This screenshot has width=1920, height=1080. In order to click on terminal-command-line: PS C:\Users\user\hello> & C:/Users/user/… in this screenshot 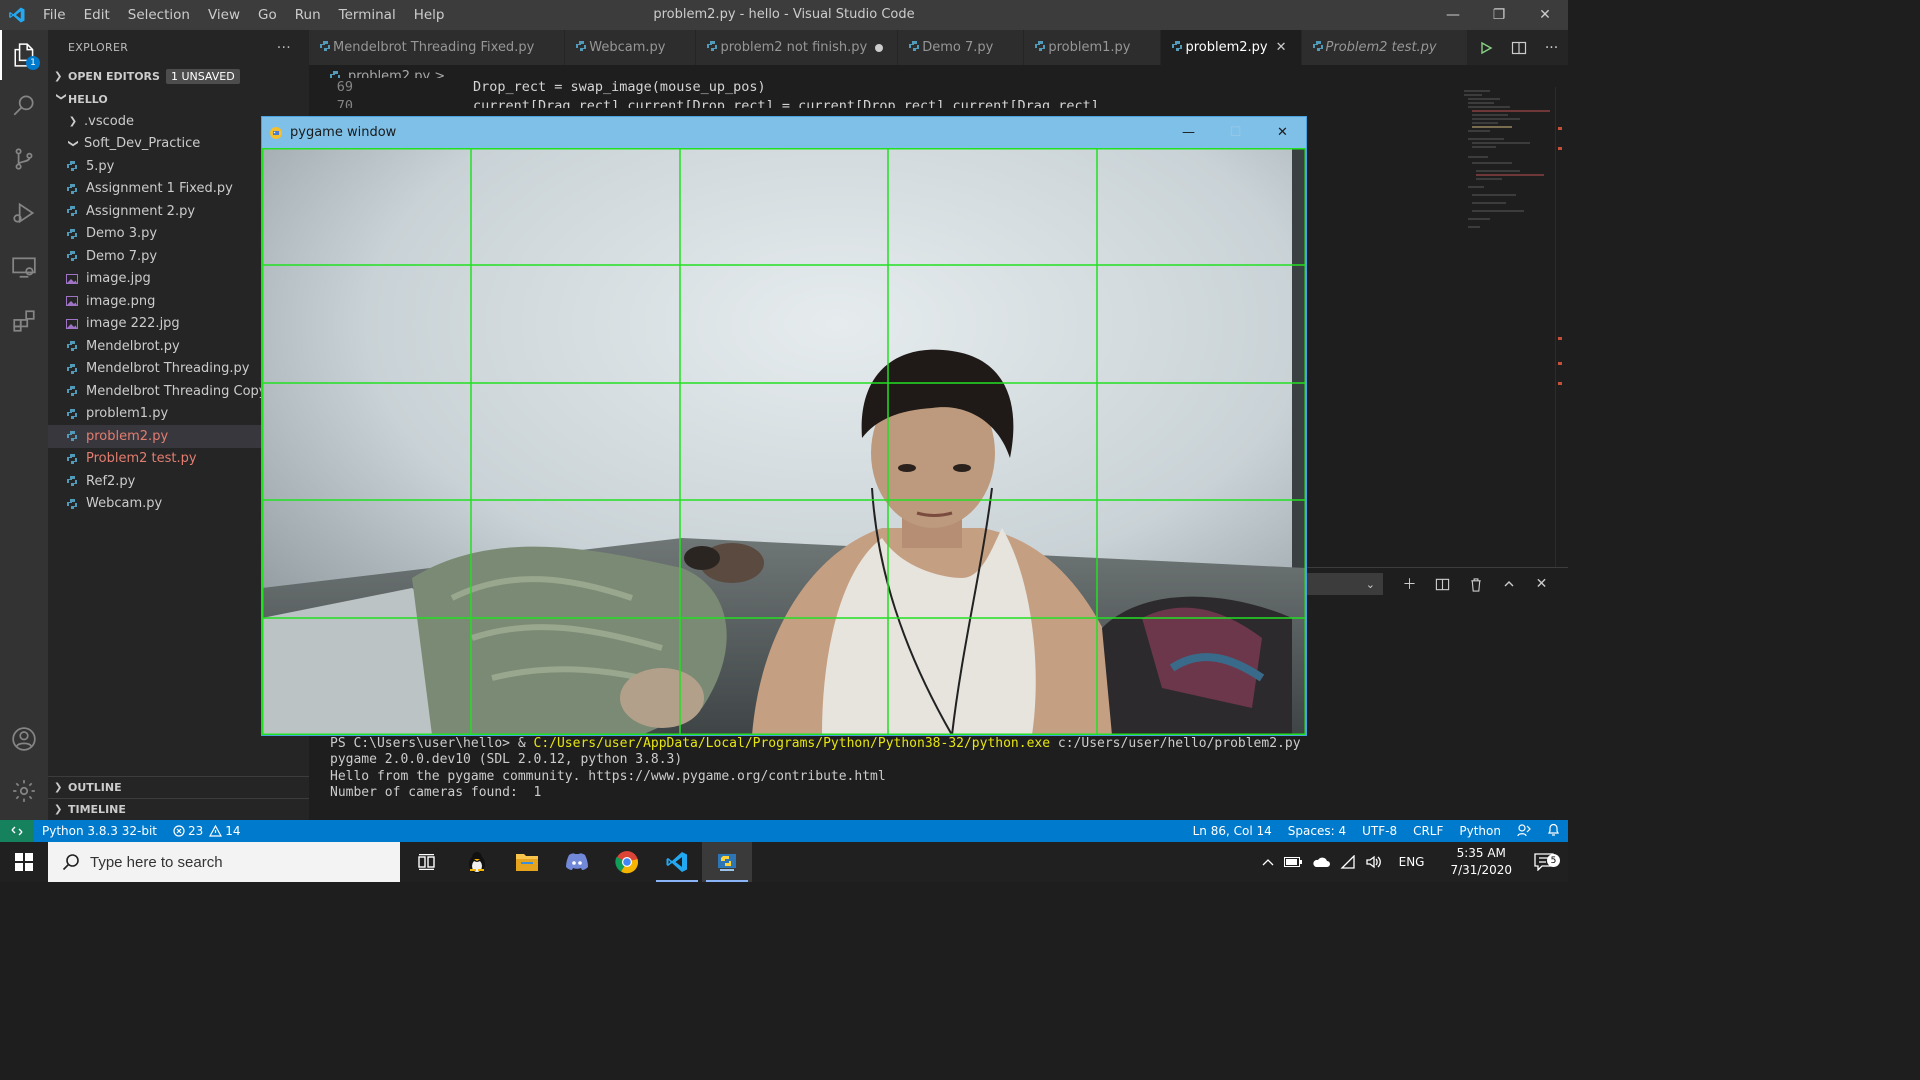, I will do `click(815, 744)`.